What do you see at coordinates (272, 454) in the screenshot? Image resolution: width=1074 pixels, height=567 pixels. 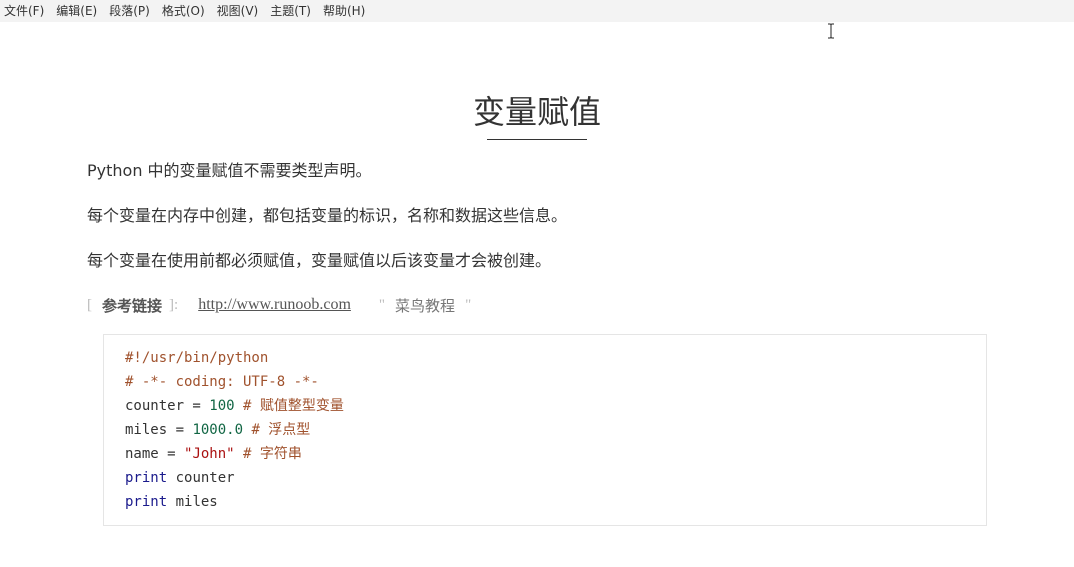 I see `code-token-comment: # 字符串` at bounding box center [272, 454].